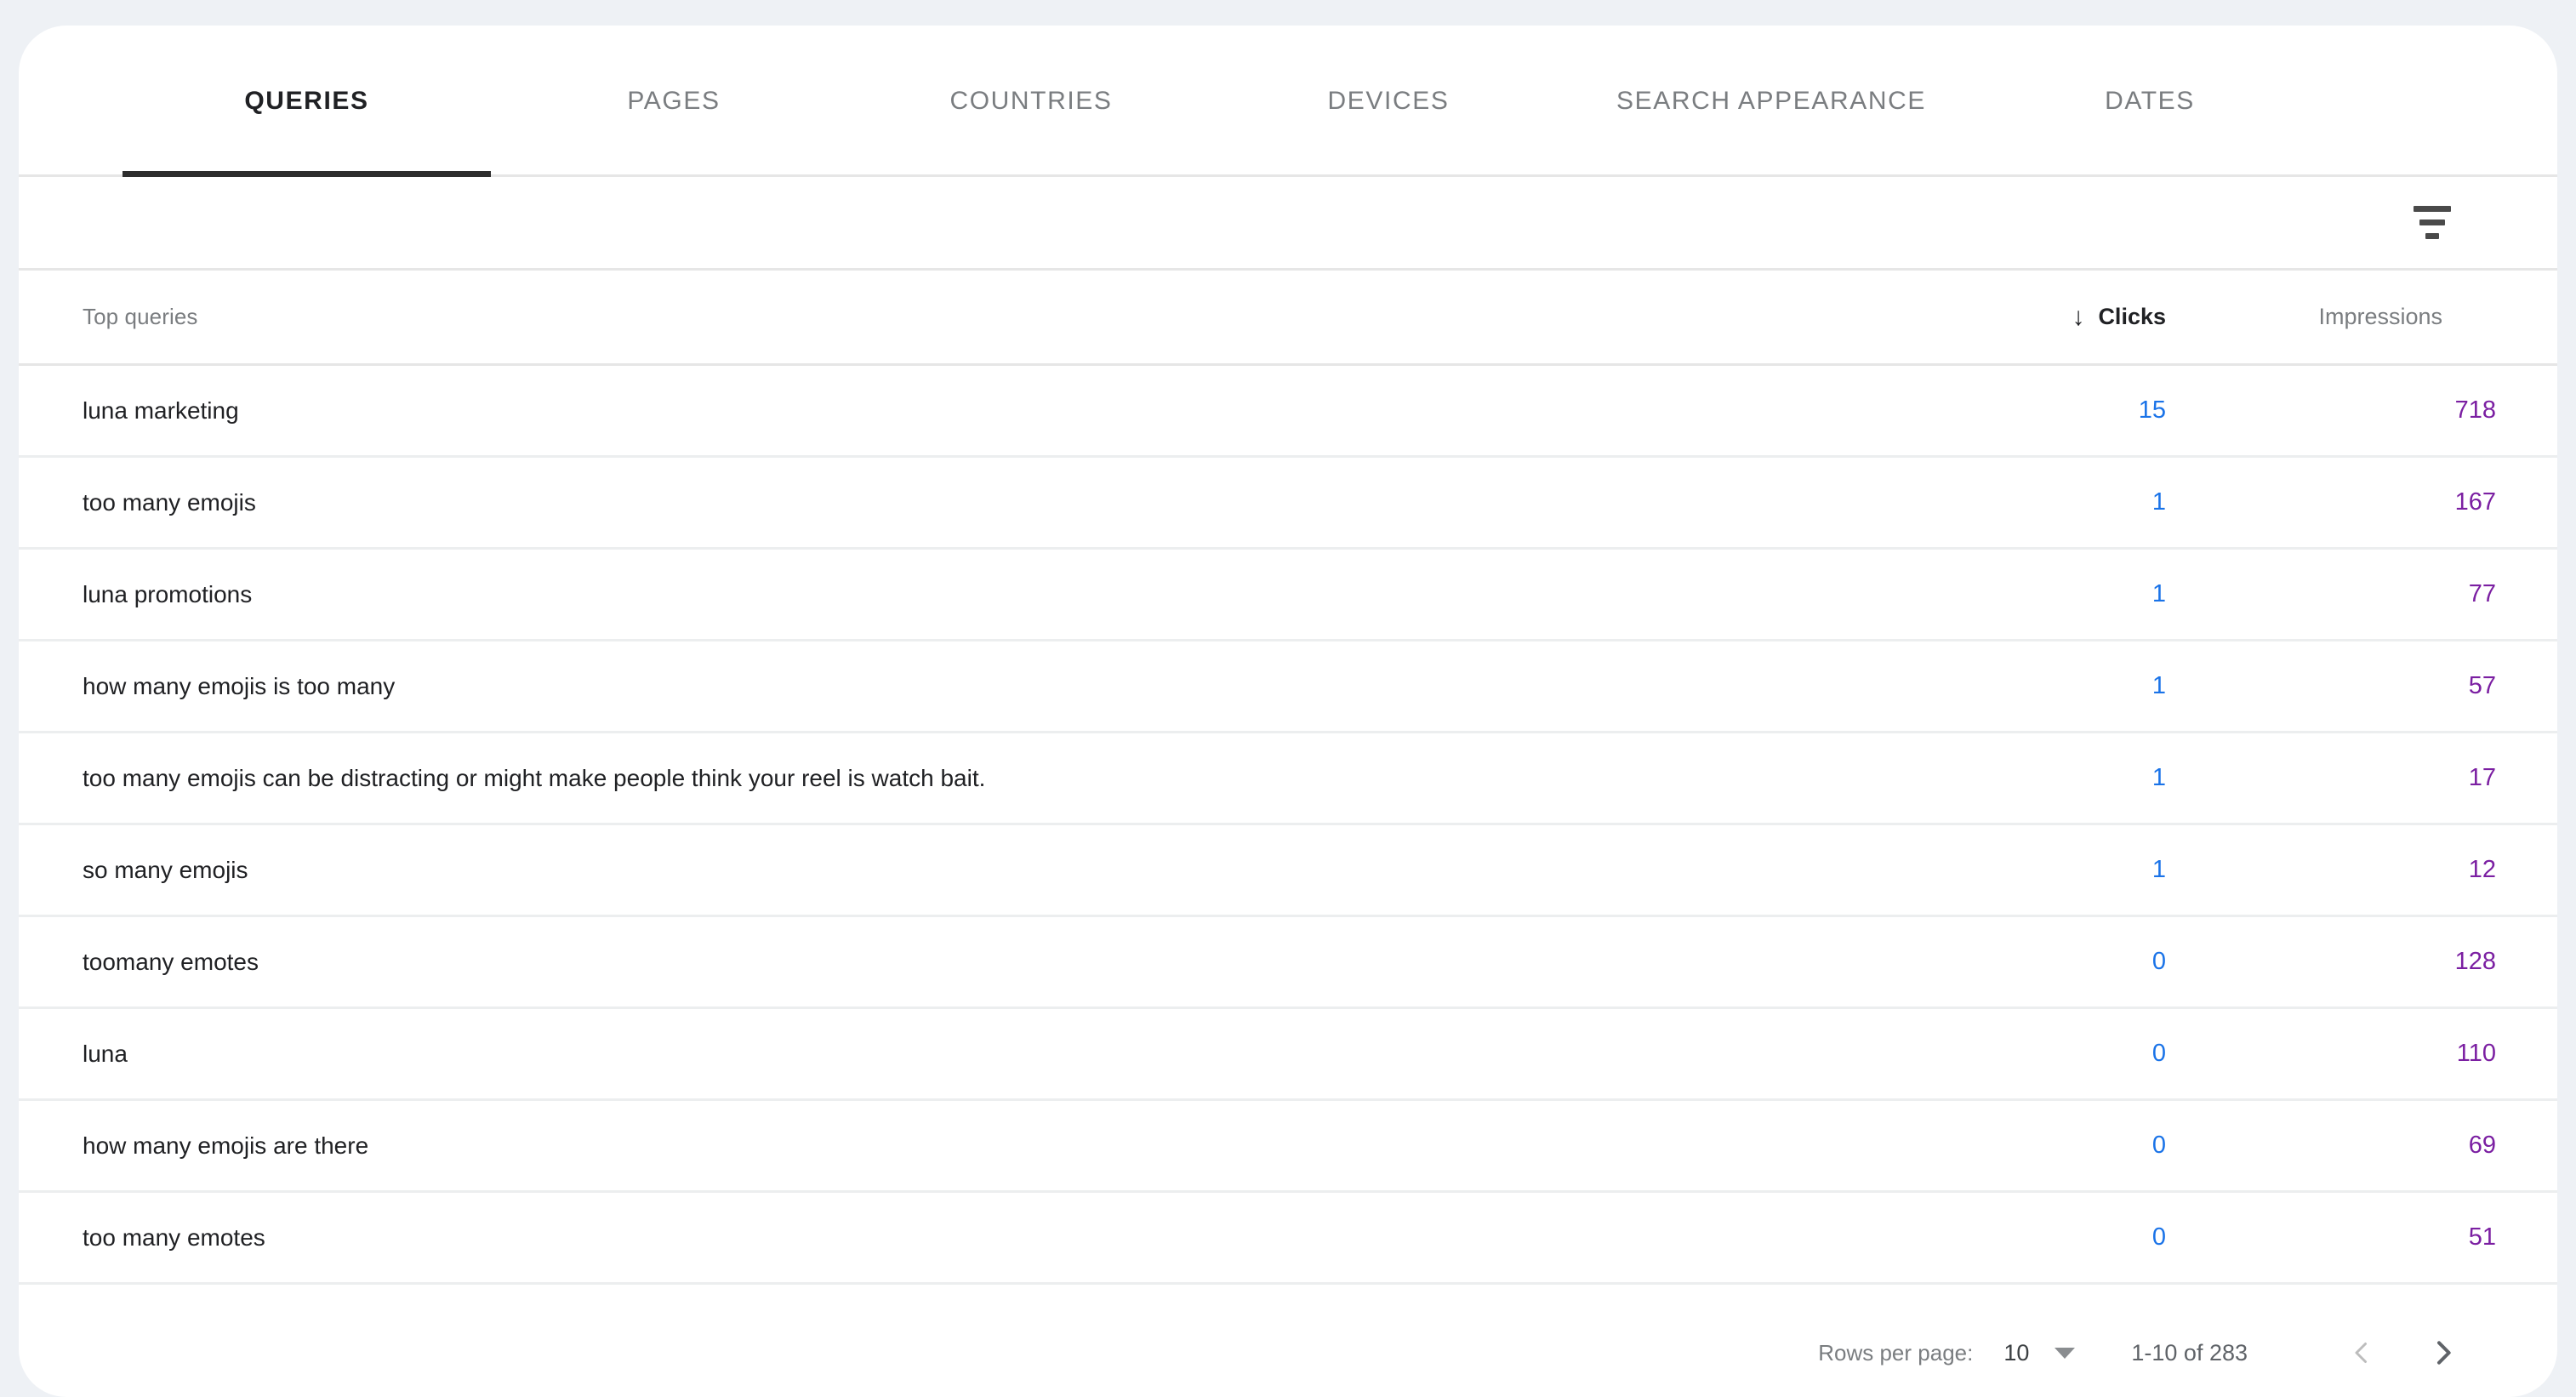 This screenshot has width=2576, height=1397. What do you see at coordinates (2361, 1146) in the screenshot?
I see `cell-impressions: 69` at bounding box center [2361, 1146].